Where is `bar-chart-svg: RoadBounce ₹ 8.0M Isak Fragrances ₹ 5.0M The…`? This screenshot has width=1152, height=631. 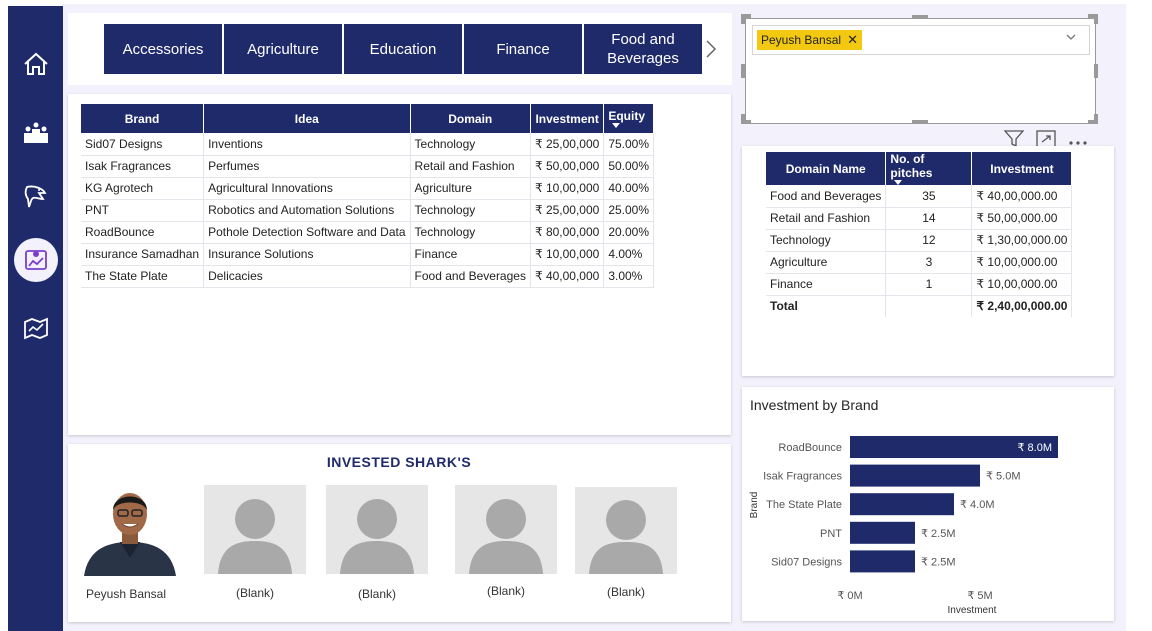
bar-chart-svg: RoadBounce ₹ 8.0M Isak Fragrances ₹ 5.0M The… is located at coordinates (903, 526).